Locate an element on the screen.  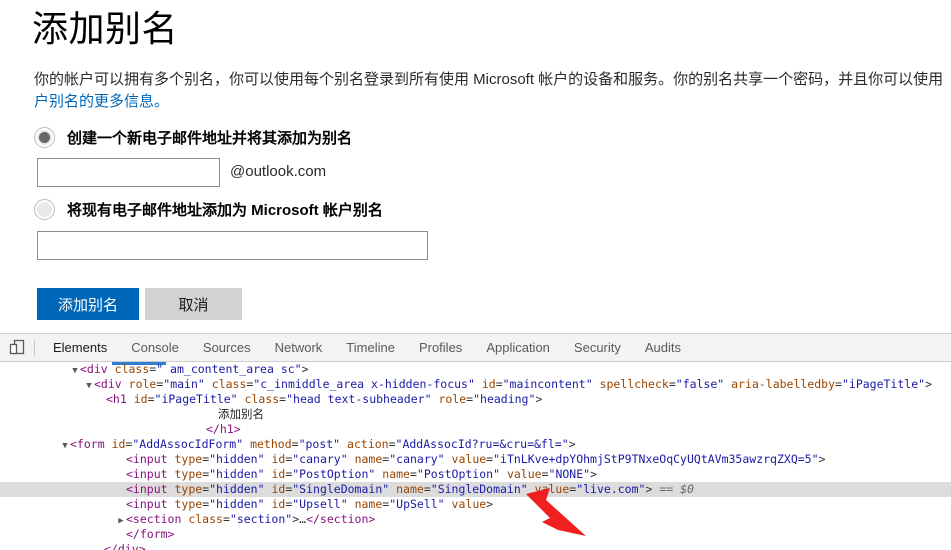
tab-timeline: Timeline is located at coordinates (370, 347).